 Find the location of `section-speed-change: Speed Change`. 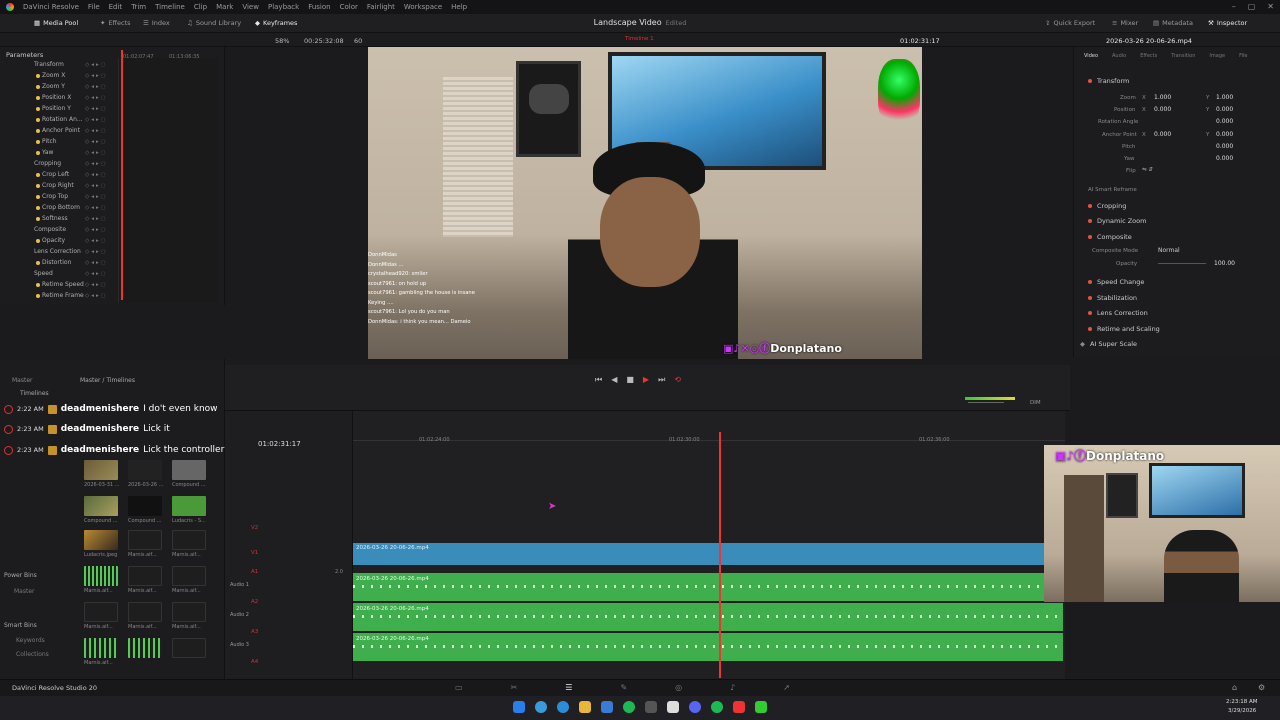

section-speed-change: Speed Change is located at coordinates (1116, 282).